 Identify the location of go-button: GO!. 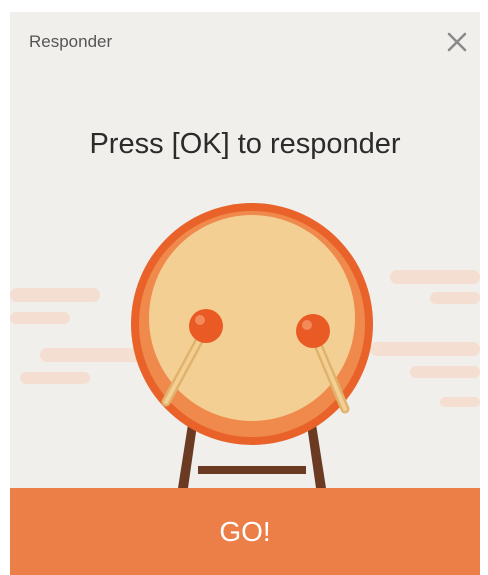
(245, 531).